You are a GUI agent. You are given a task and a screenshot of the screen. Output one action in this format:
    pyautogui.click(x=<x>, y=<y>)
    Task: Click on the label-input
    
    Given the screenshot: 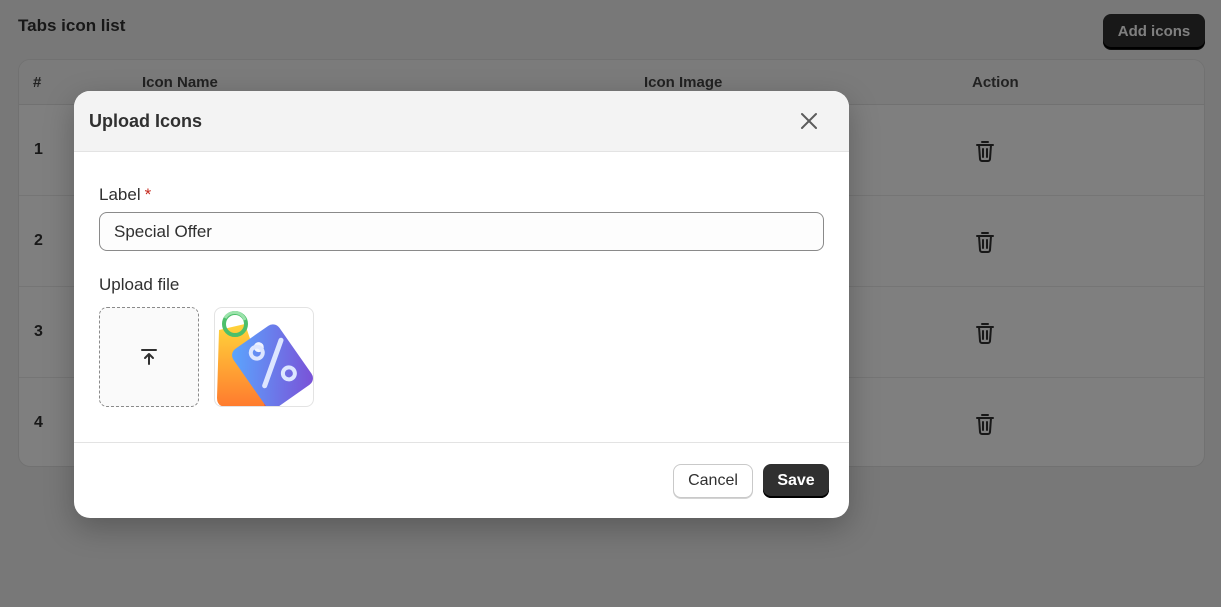 What is the action you would take?
    pyautogui.click(x=461, y=231)
    